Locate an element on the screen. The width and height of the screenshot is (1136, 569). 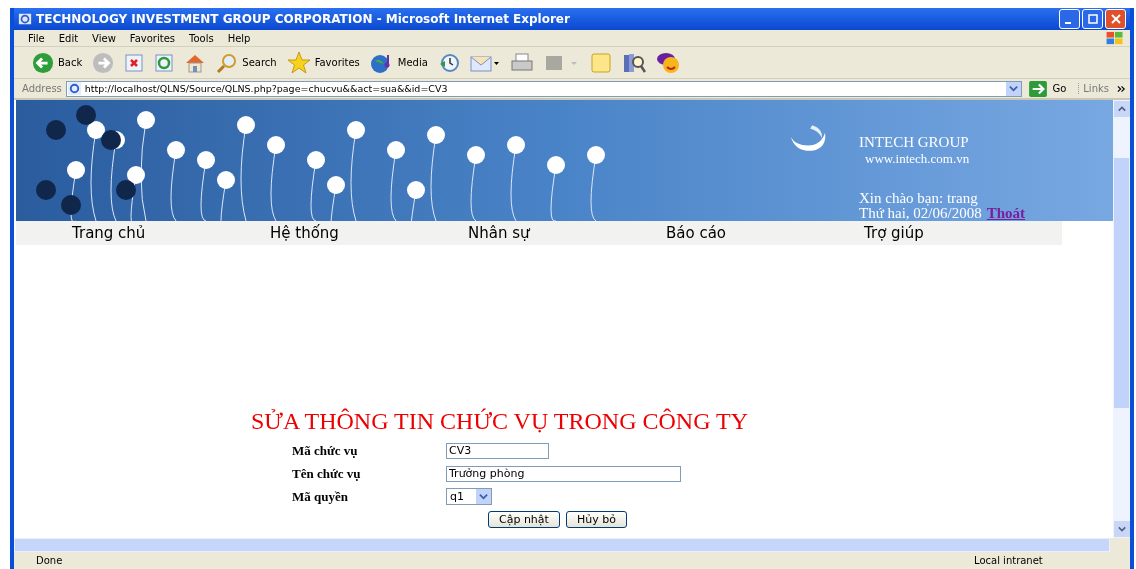
favorites-button: Favorites is located at coordinates (323, 62).